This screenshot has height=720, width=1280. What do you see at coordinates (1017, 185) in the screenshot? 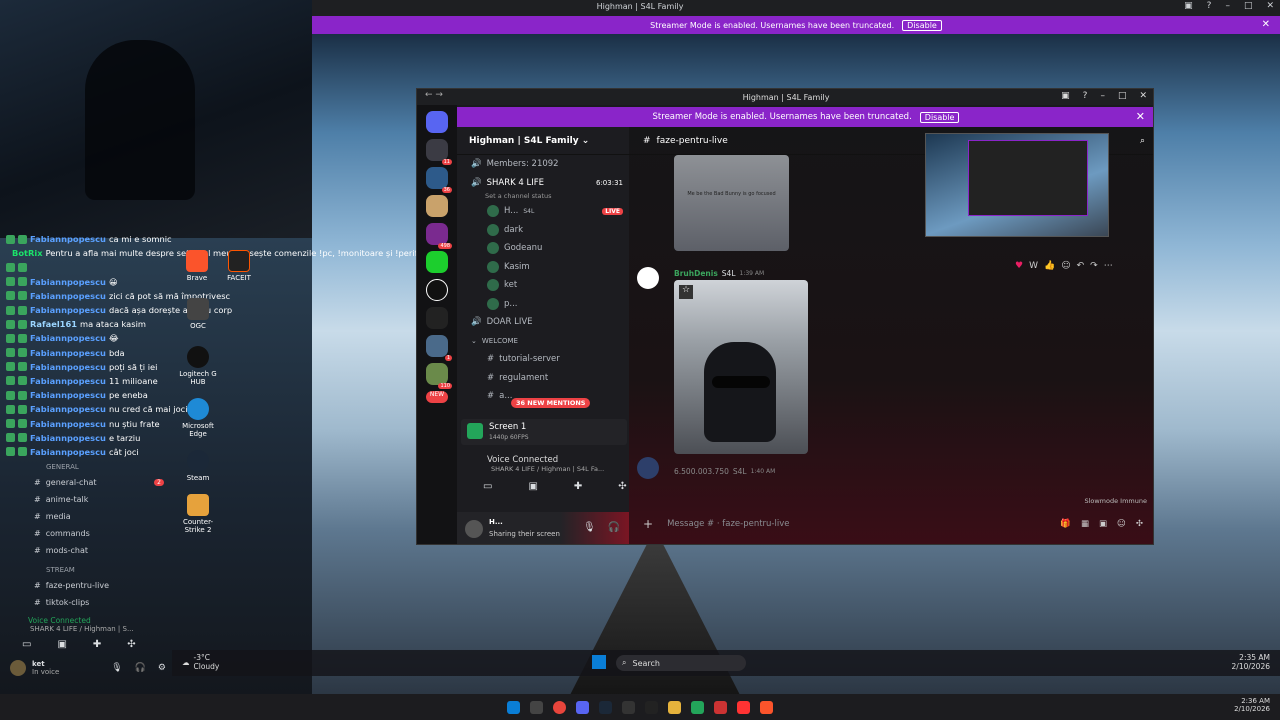
I see `screen-share-preview` at bounding box center [1017, 185].